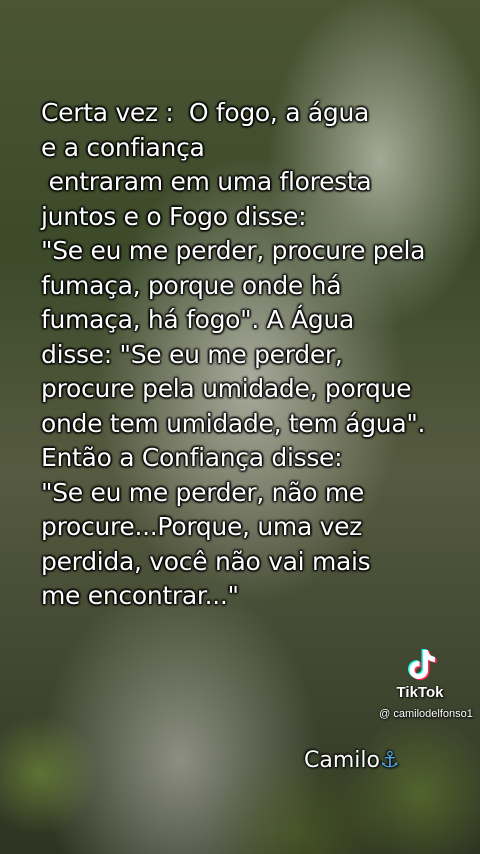  Describe the element at coordinates (389, 760) in the screenshot. I see `anchor-icon: ⚓` at that location.